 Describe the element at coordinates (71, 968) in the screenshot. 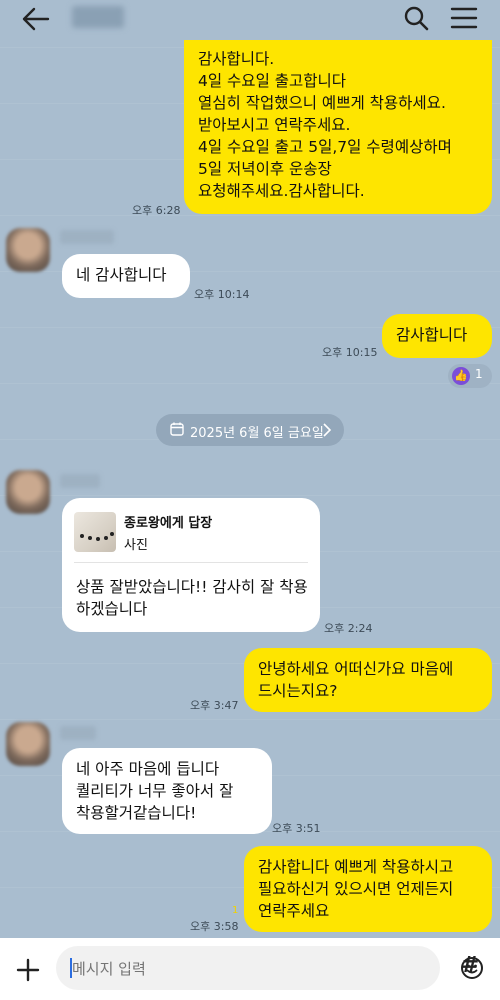

I see `text-cursor` at that location.